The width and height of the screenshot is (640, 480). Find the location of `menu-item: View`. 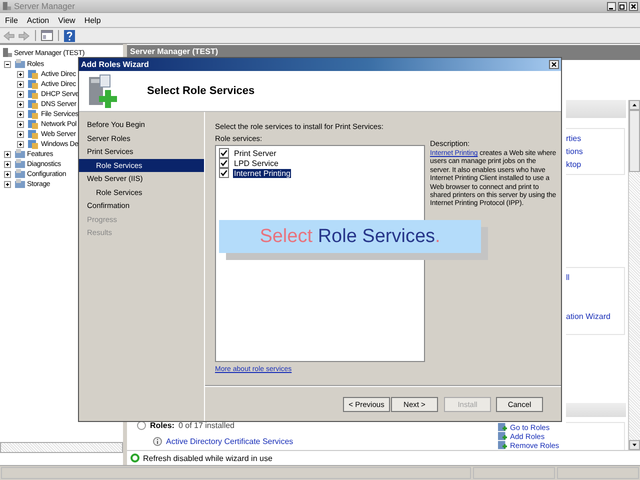

menu-item: View is located at coordinates (67, 20).